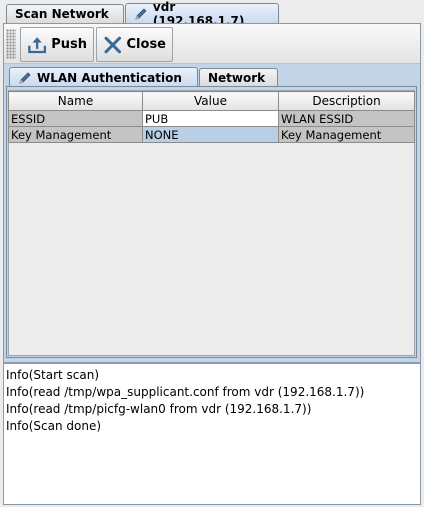 The image size is (424, 507). I want to click on close-label: Close, so click(146, 44).